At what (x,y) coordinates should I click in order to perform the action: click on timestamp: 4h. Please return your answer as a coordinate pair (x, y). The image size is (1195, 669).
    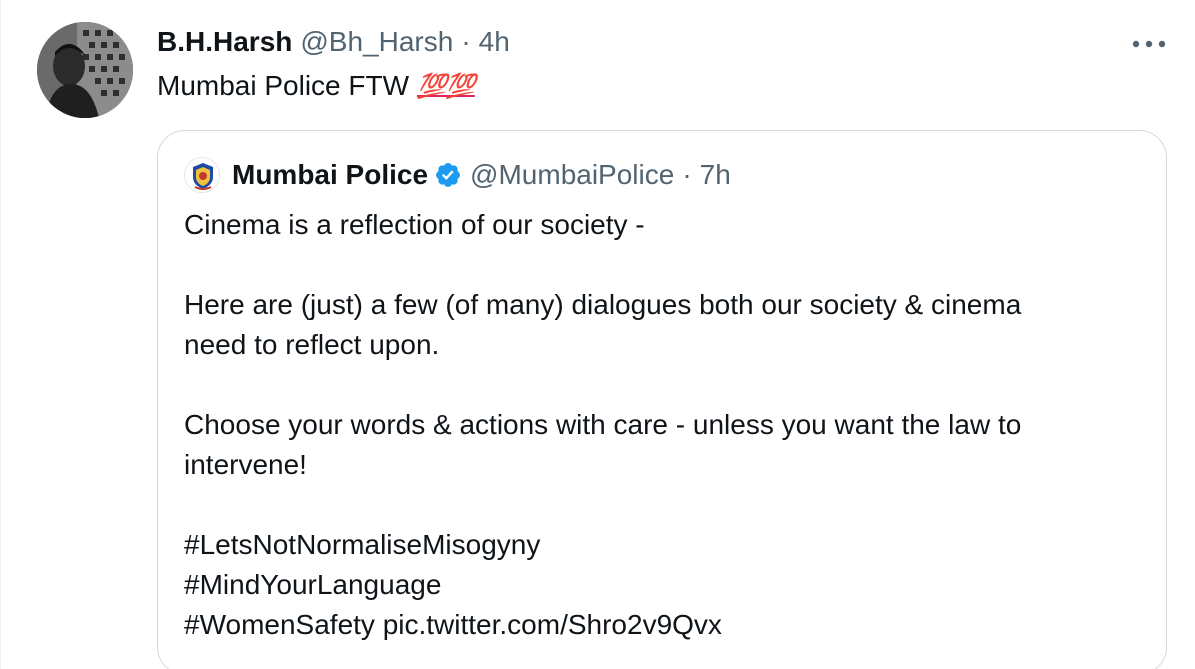
    Looking at the image, I should click on (494, 42).